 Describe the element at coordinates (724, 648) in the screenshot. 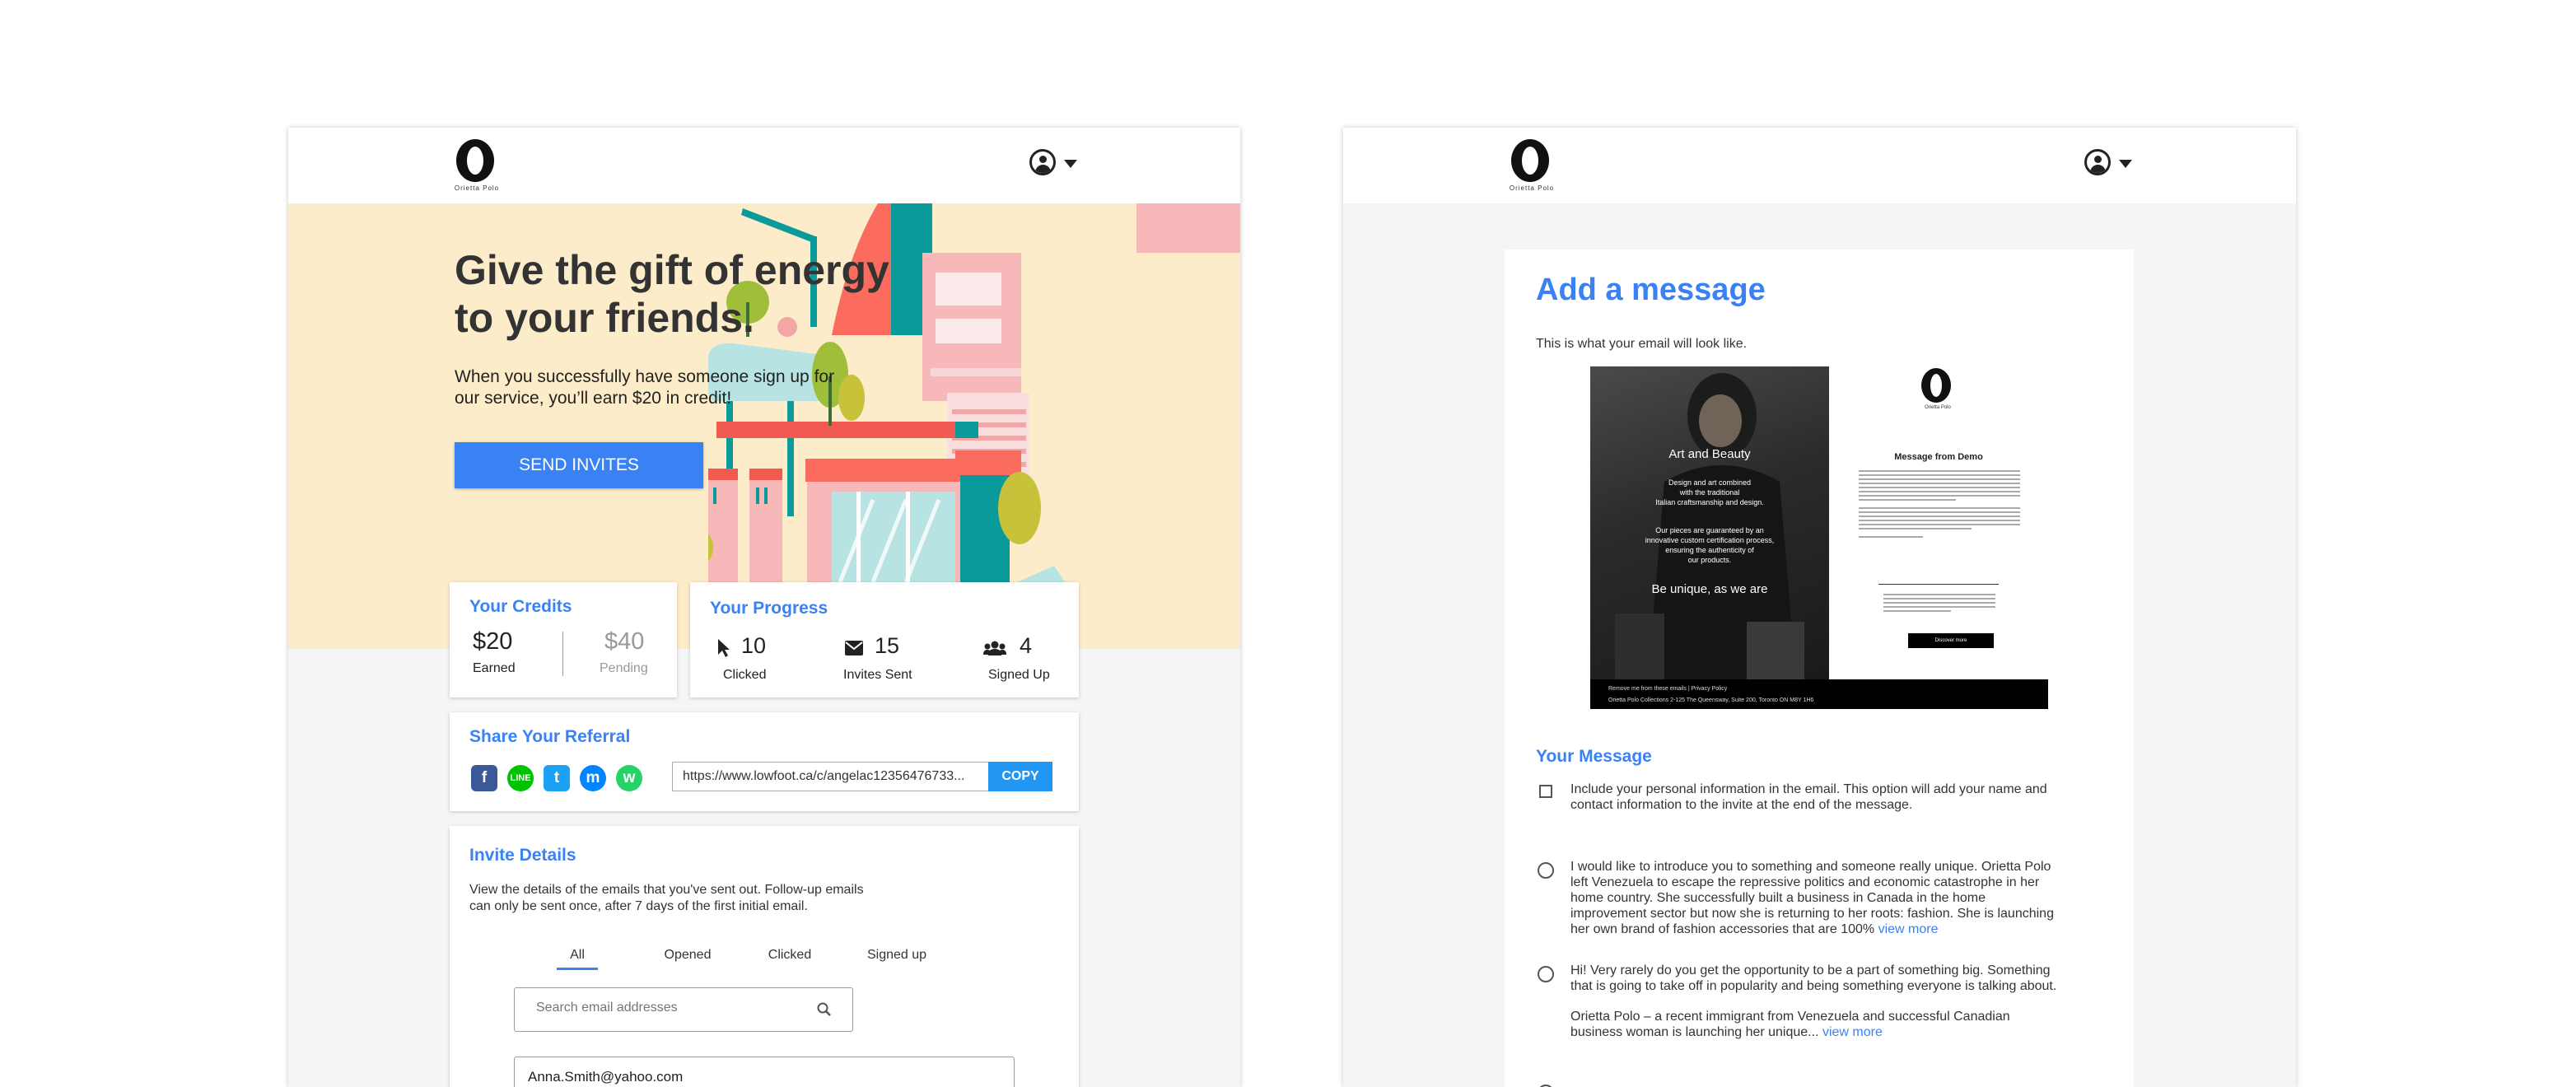

I see `cursor-icon` at that location.